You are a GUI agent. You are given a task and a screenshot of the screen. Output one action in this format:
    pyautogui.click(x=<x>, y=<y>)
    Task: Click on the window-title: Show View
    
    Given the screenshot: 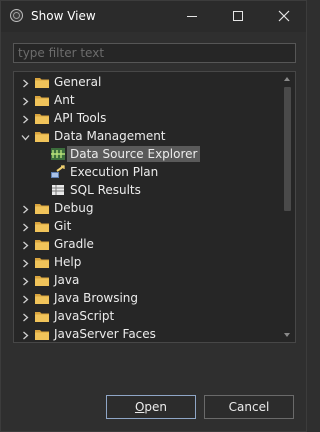 What is the action you would take?
    pyautogui.click(x=63, y=16)
    